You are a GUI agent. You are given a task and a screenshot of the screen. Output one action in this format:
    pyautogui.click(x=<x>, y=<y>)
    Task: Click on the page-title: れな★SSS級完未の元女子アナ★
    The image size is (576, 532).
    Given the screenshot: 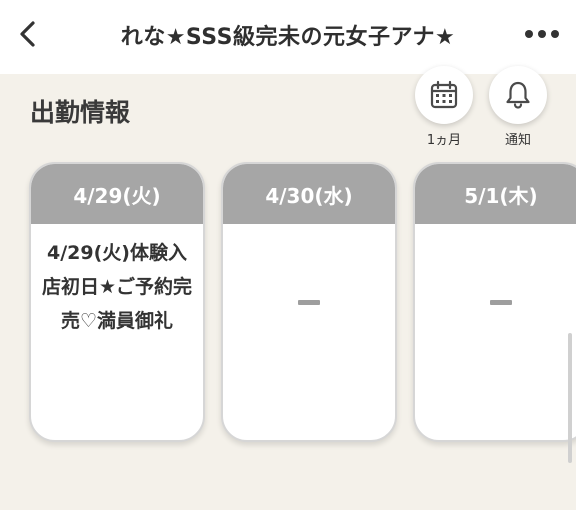 What is the action you would take?
    pyautogui.click(x=288, y=37)
    